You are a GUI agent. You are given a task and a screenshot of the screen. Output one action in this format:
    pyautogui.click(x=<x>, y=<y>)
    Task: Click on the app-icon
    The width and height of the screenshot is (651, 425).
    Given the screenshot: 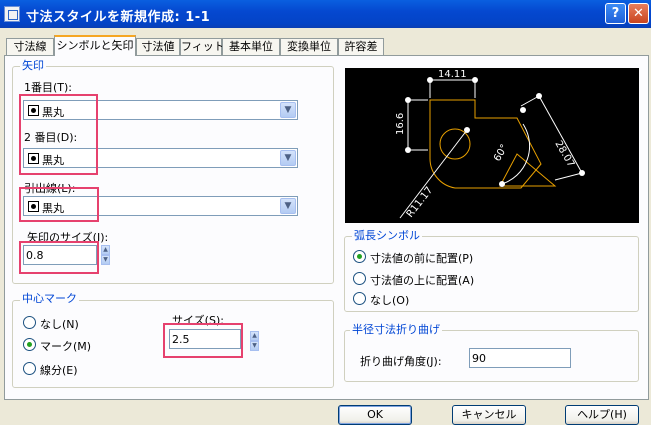 What is the action you would take?
    pyautogui.click(x=12, y=14)
    